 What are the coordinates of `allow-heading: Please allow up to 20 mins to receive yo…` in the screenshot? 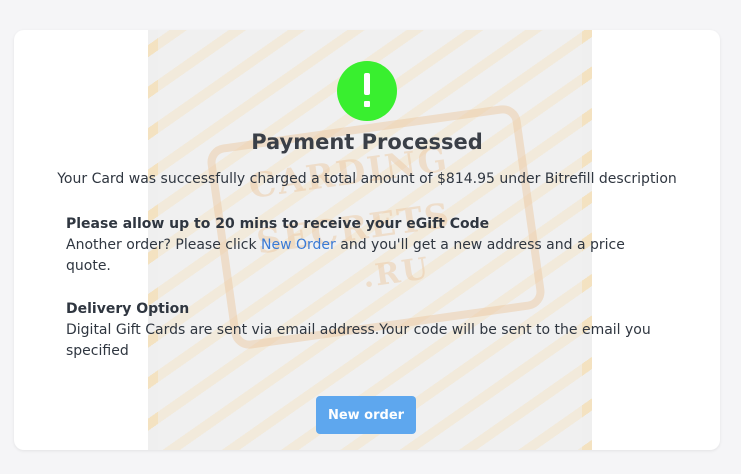 It's located at (278, 224).